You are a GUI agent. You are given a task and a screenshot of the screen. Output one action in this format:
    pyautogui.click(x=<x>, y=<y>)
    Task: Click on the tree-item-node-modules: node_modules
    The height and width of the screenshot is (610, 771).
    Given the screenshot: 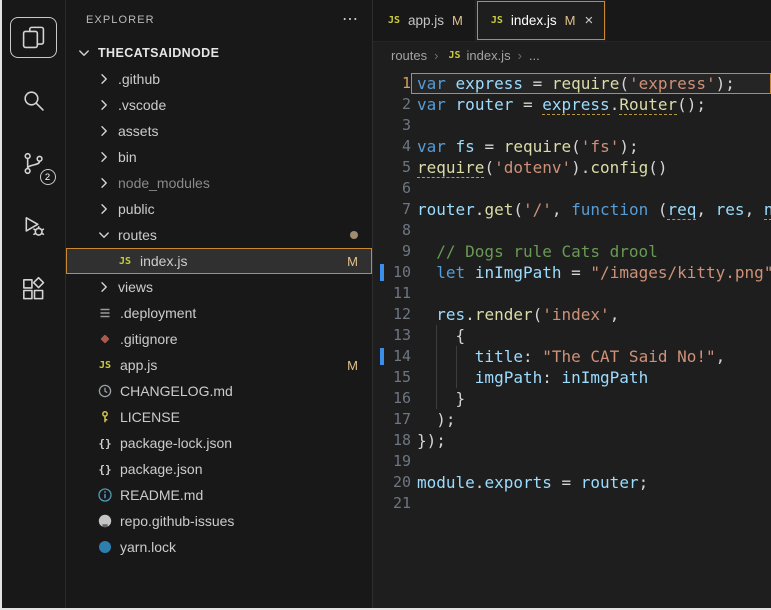 What is the action you would take?
    pyautogui.click(x=219, y=183)
    